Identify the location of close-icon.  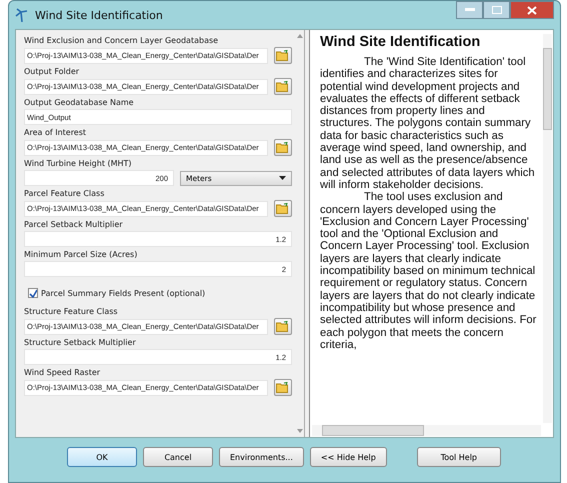
(532, 10).